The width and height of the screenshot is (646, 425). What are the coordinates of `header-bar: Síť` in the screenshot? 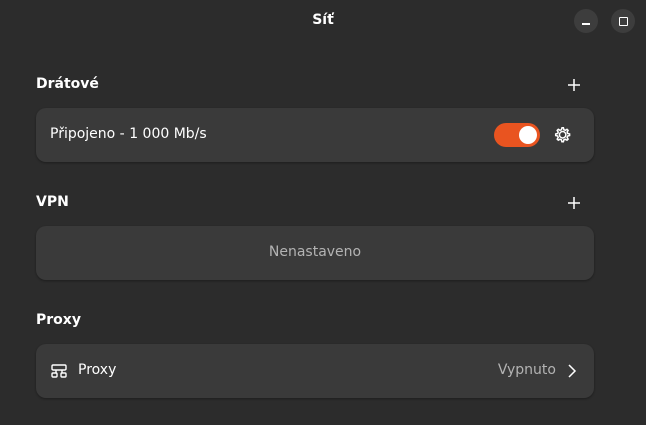 It's located at (323, 21).